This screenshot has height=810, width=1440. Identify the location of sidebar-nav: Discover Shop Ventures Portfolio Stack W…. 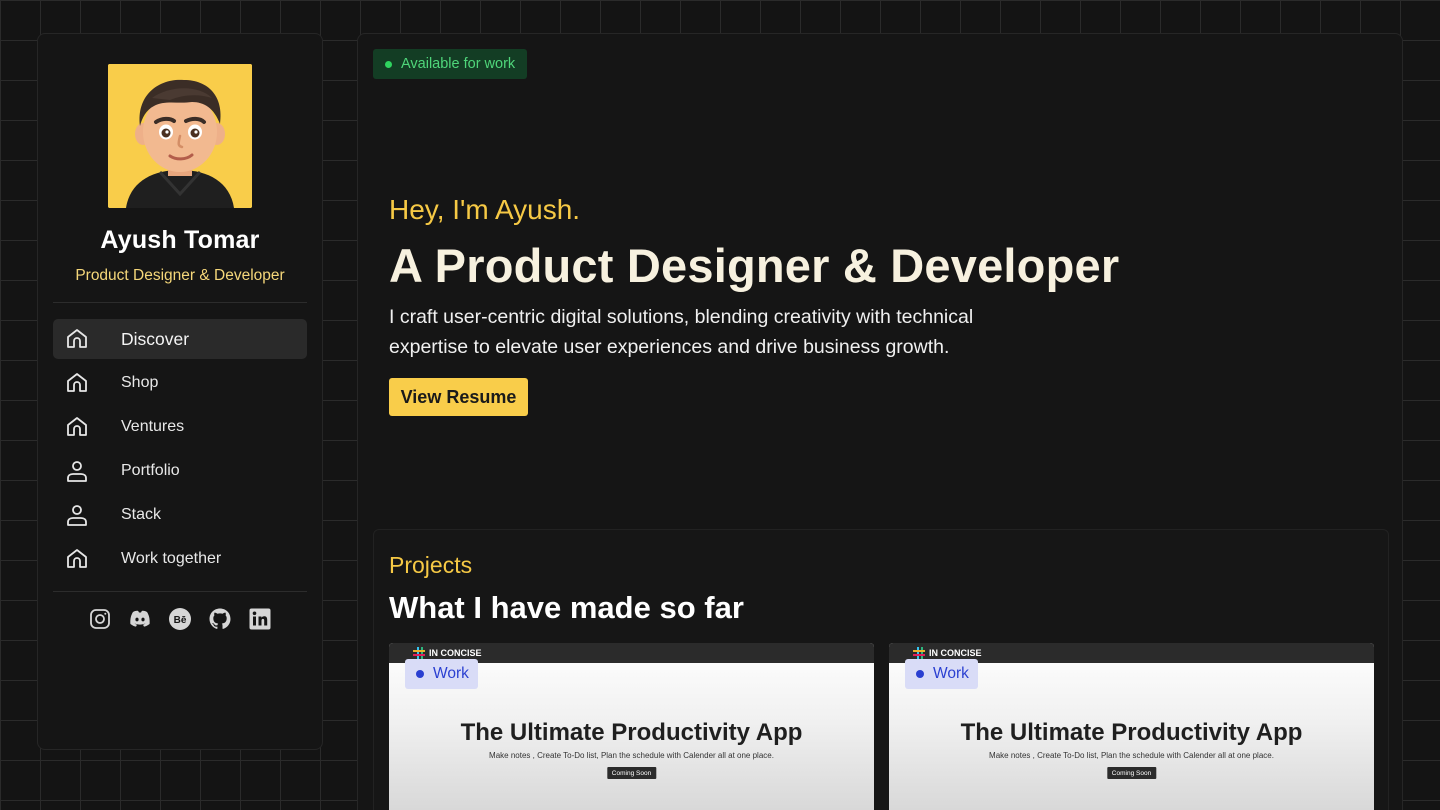
(180, 449).